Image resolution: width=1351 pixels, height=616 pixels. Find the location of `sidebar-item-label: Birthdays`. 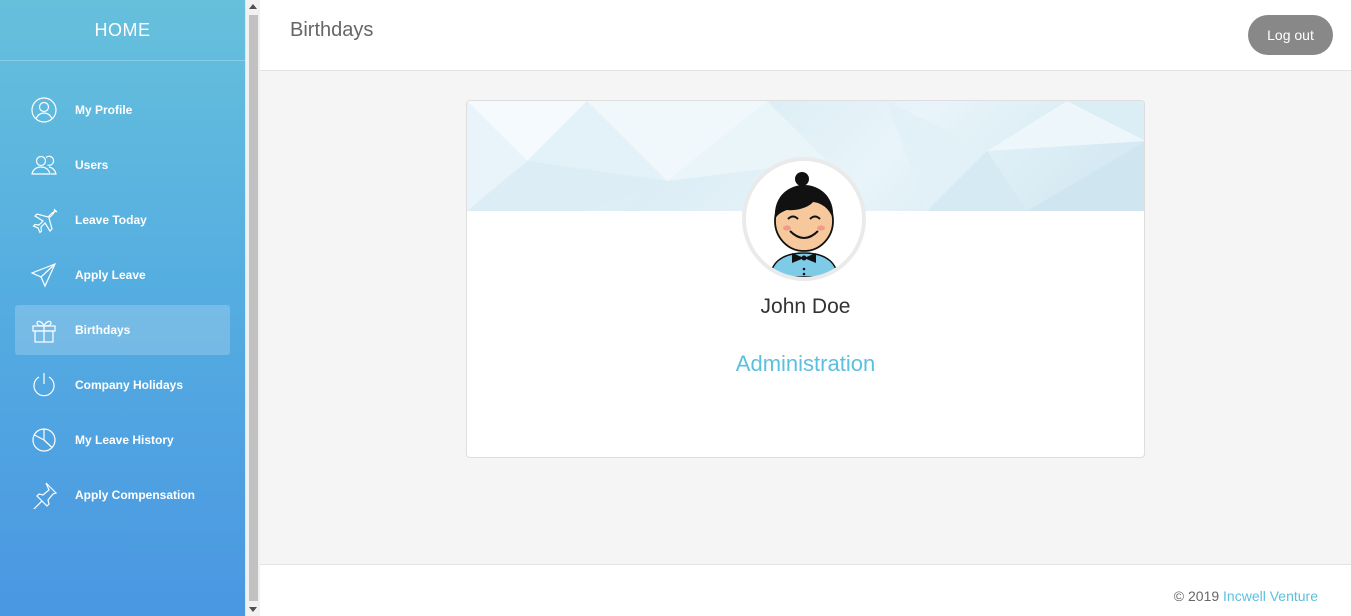

sidebar-item-label: Birthdays is located at coordinates (103, 330).